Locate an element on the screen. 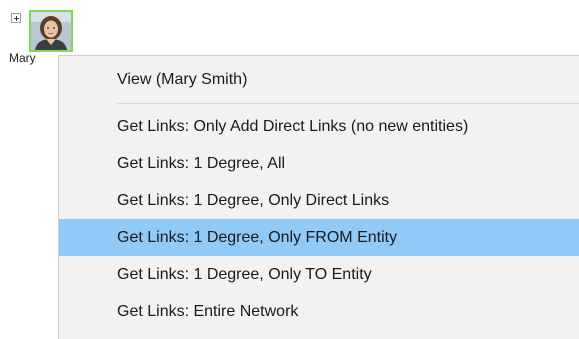  person-photo-icon is located at coordinates (51, 31).